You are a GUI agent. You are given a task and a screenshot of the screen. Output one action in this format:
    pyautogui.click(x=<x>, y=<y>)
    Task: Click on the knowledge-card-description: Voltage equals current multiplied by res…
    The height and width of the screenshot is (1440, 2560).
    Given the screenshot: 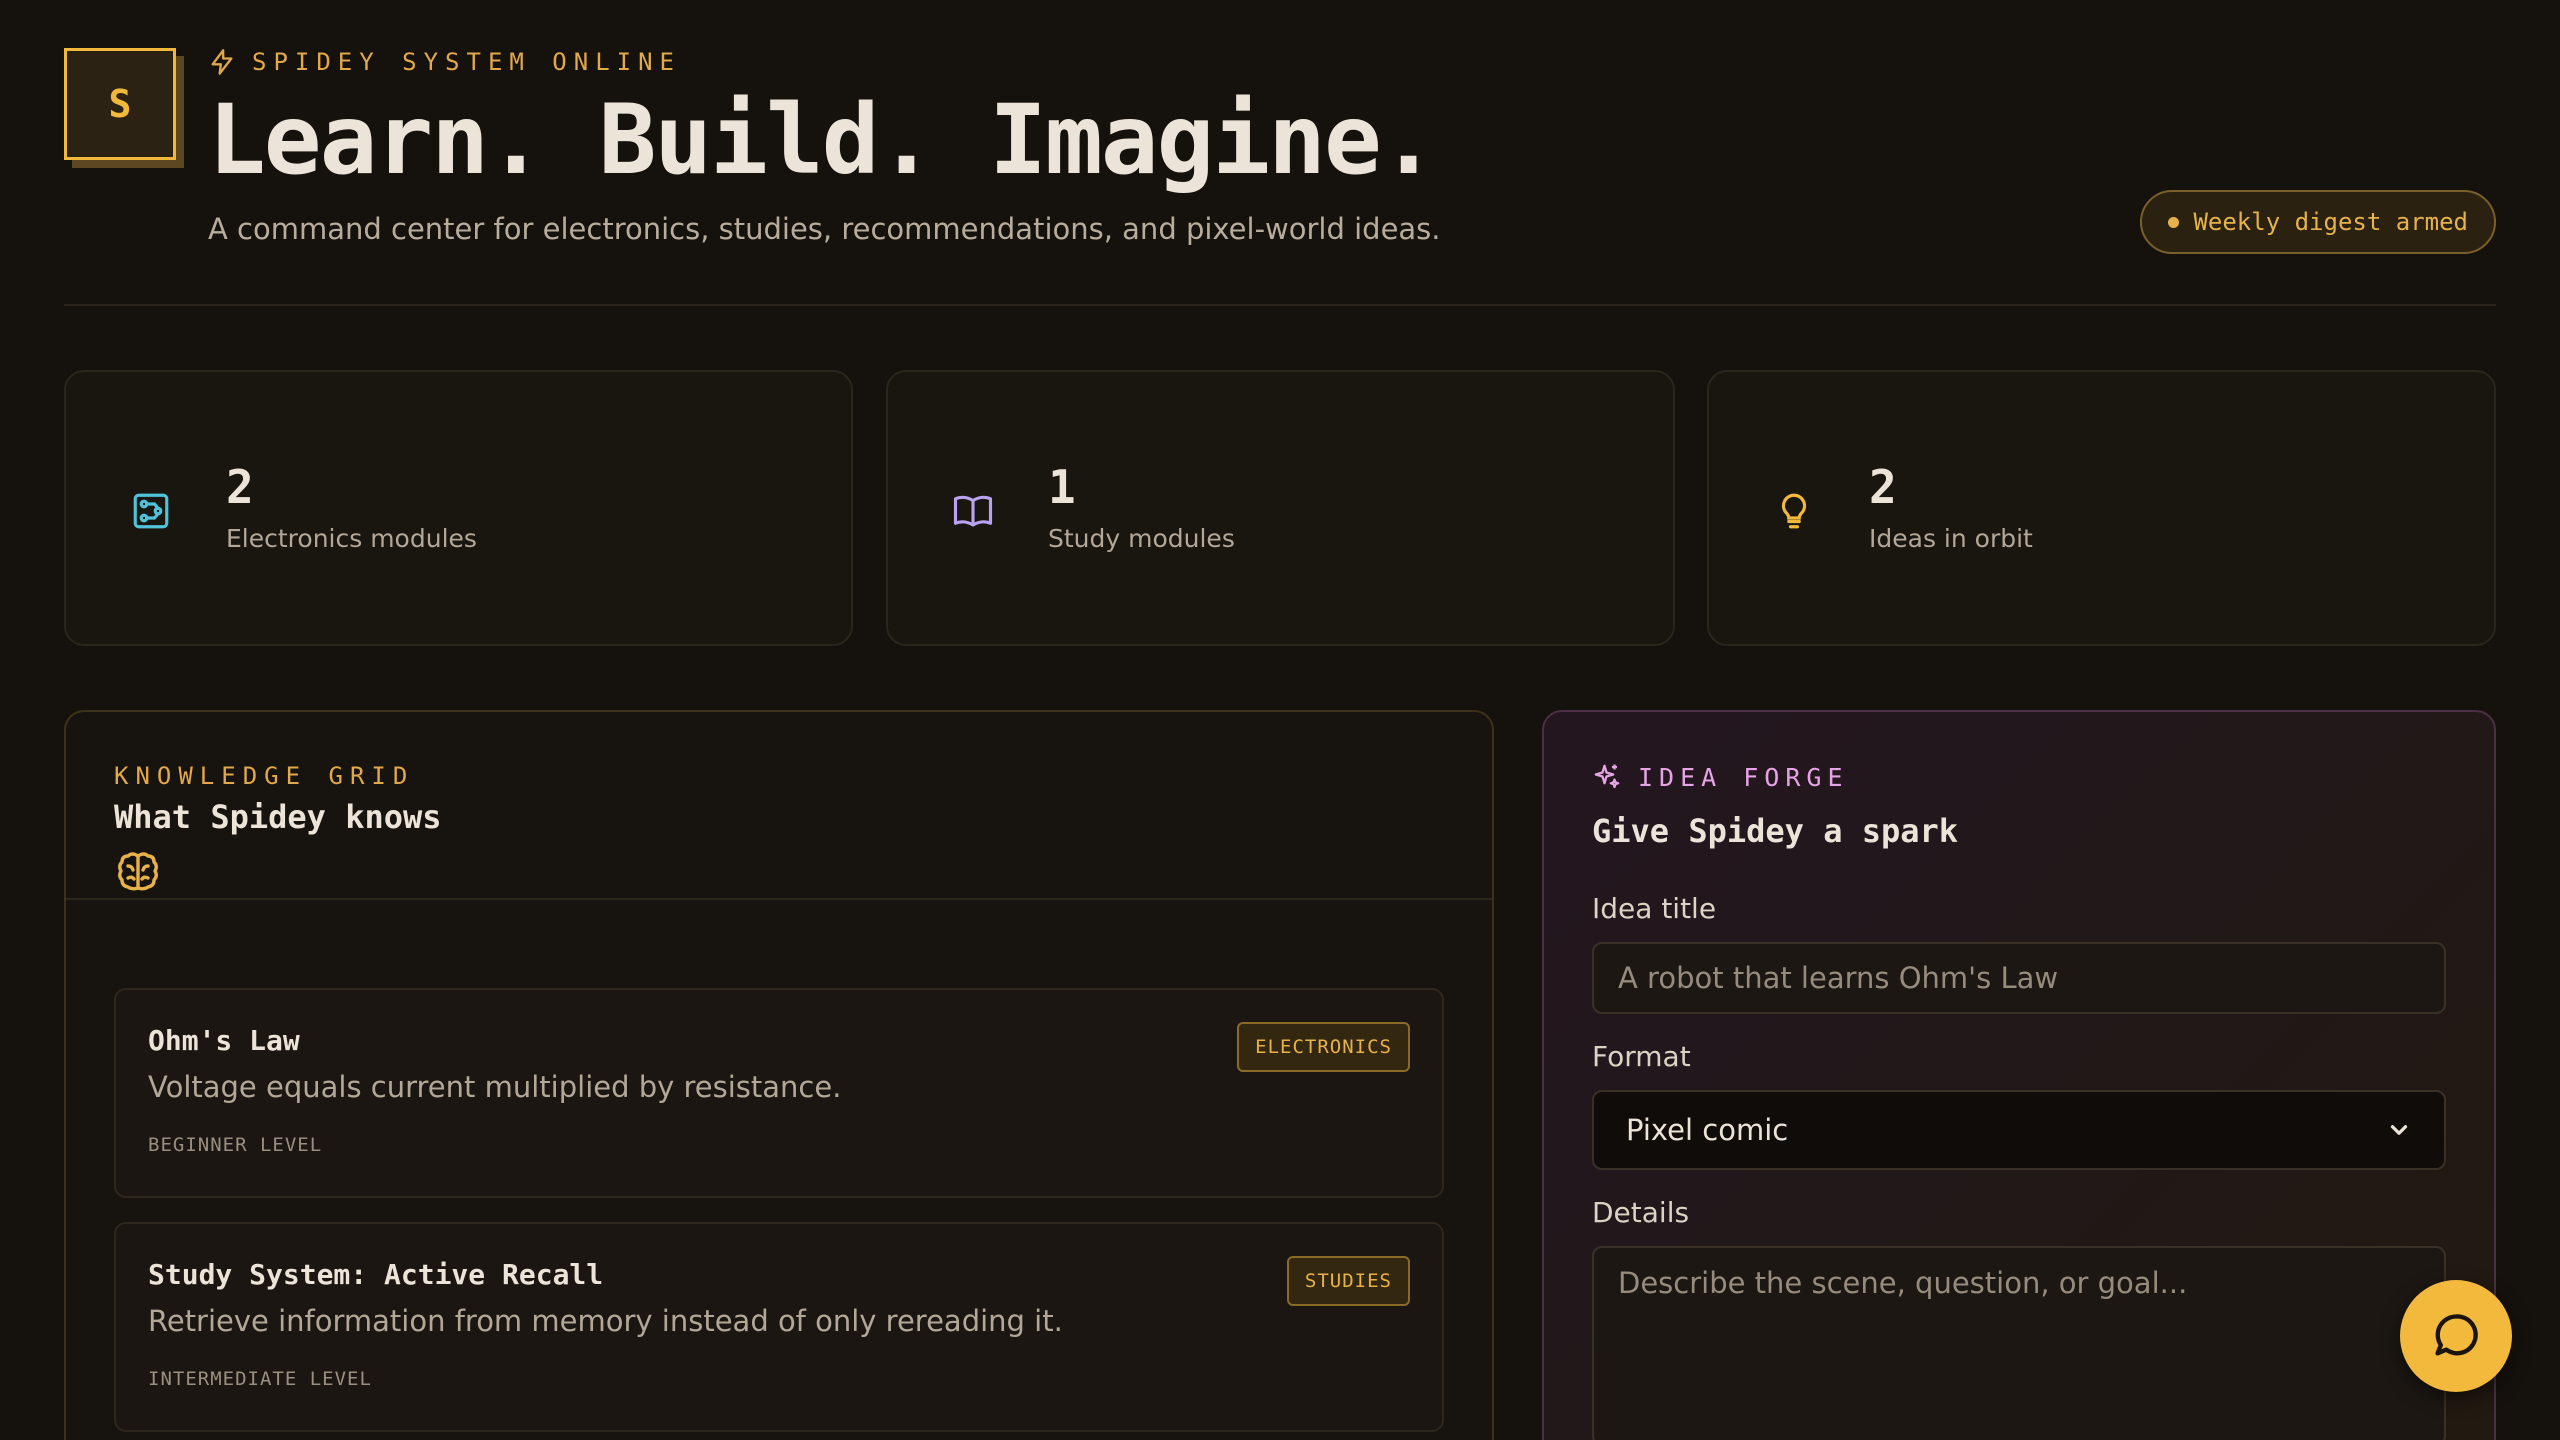 What is the action you would take?
    pyautogui.click(x=495, y=1087)
    